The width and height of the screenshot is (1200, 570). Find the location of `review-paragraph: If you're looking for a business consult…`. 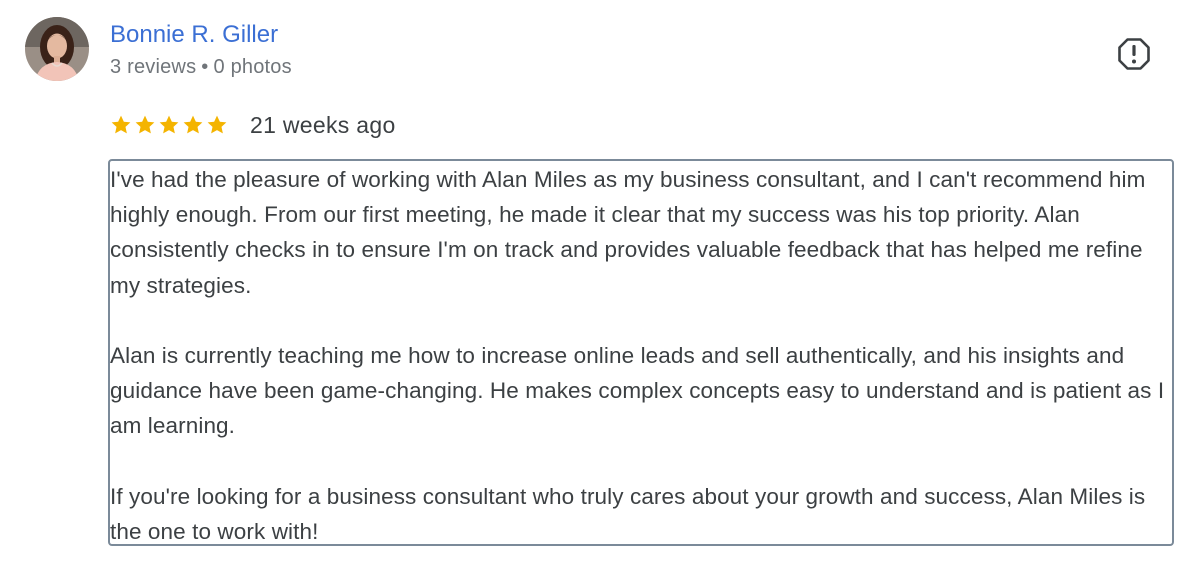

review-paragraph: If you're looking for a business consult… is located at coordinates (628, 513).